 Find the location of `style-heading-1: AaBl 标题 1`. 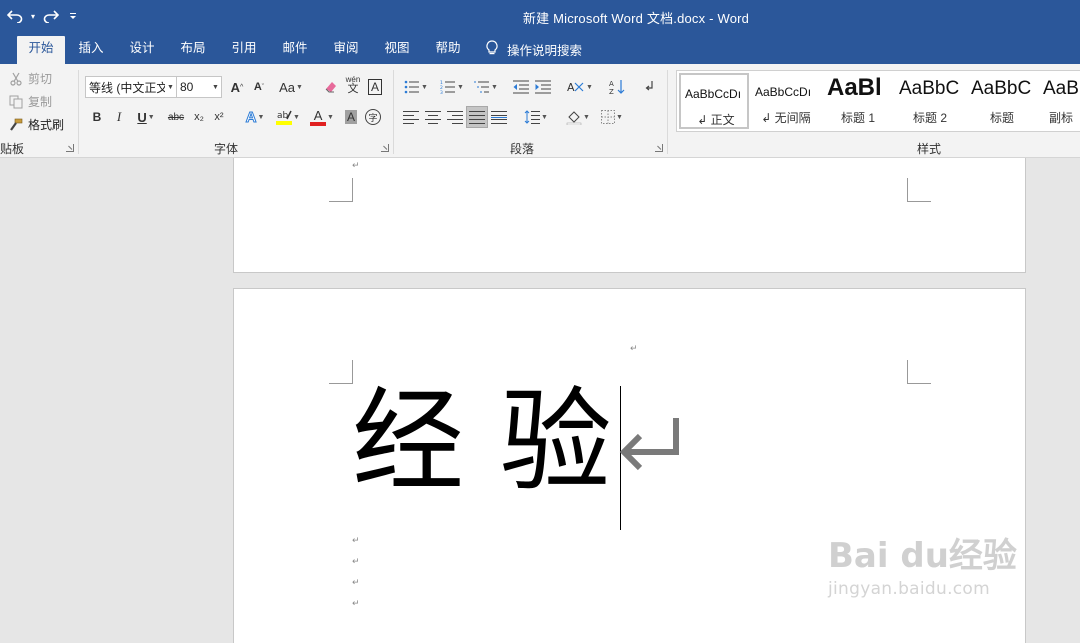

style-heading-1: AaBl 标题 1 is located at coordinates (858, 101).